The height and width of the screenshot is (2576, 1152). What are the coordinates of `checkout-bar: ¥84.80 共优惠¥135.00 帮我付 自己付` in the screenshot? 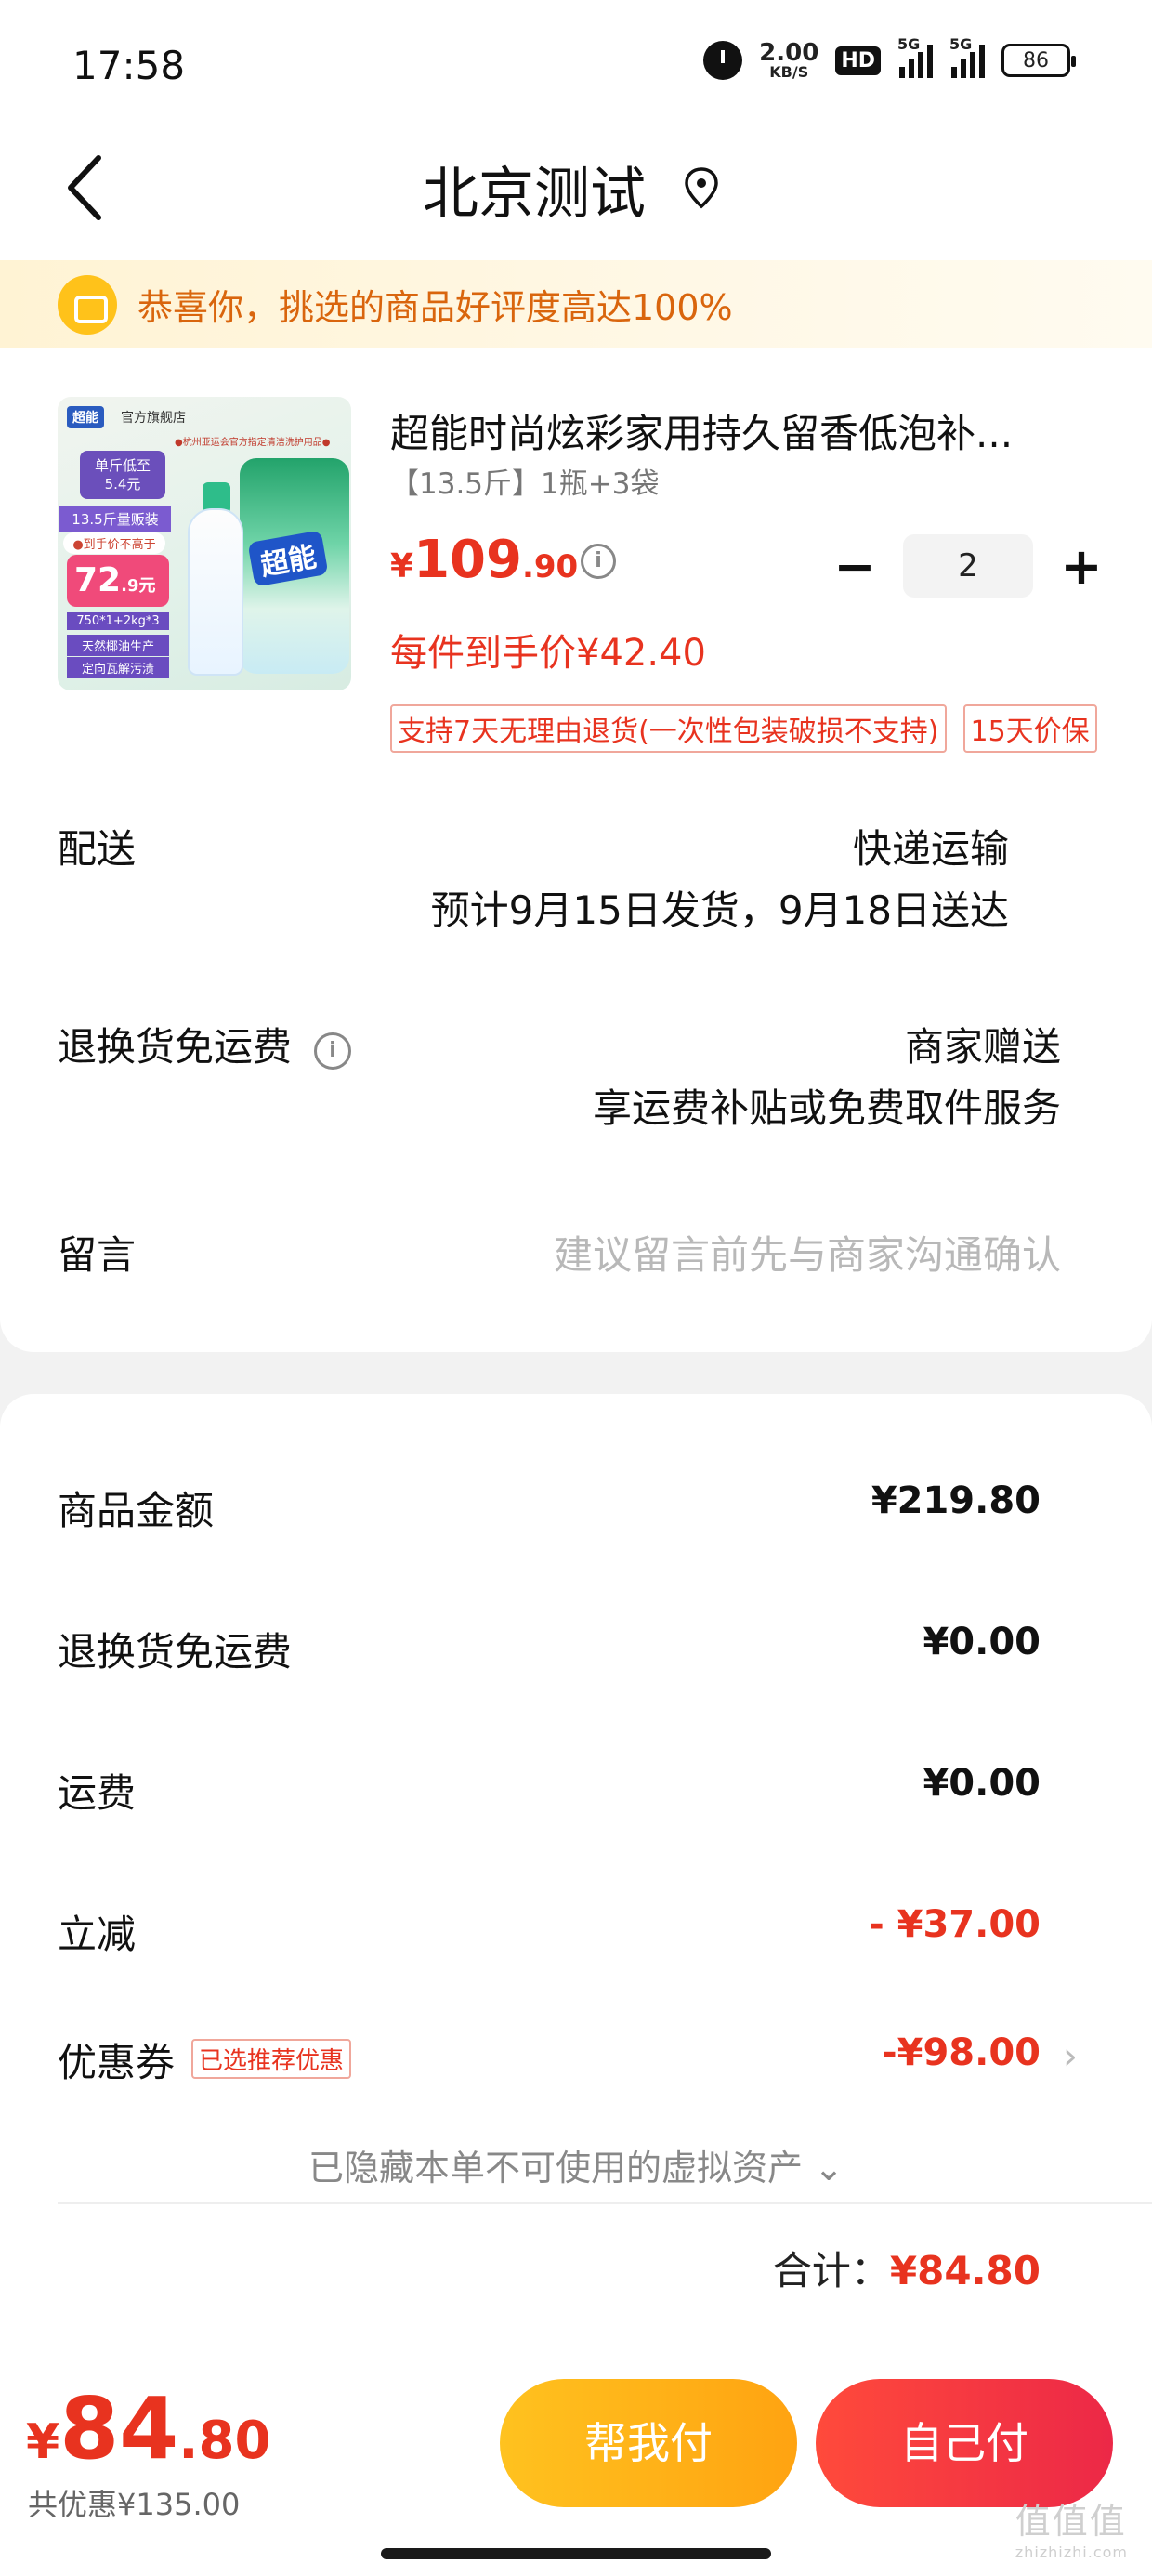 It's located at (576, 2468).